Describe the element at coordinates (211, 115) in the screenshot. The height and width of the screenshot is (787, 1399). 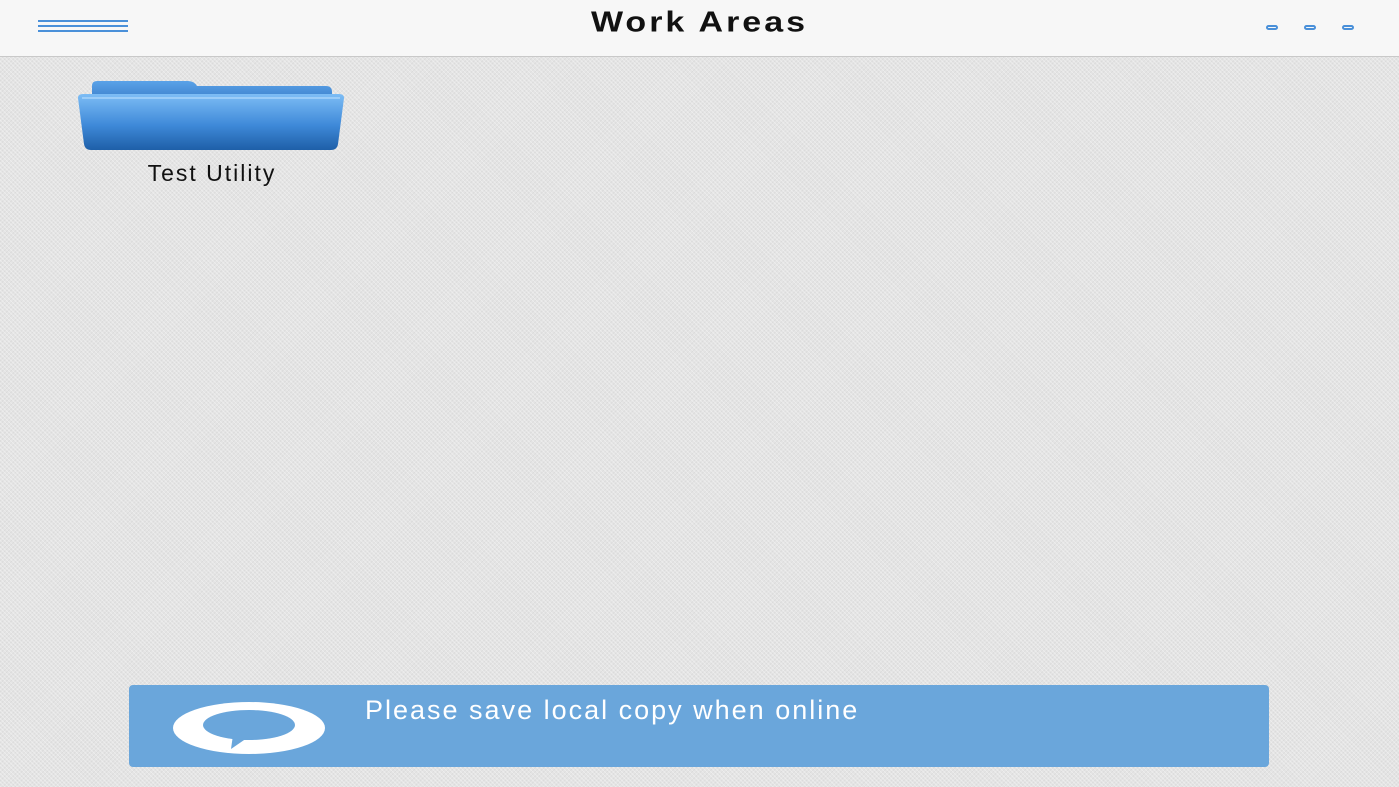
I see `folder-icon` at that location.